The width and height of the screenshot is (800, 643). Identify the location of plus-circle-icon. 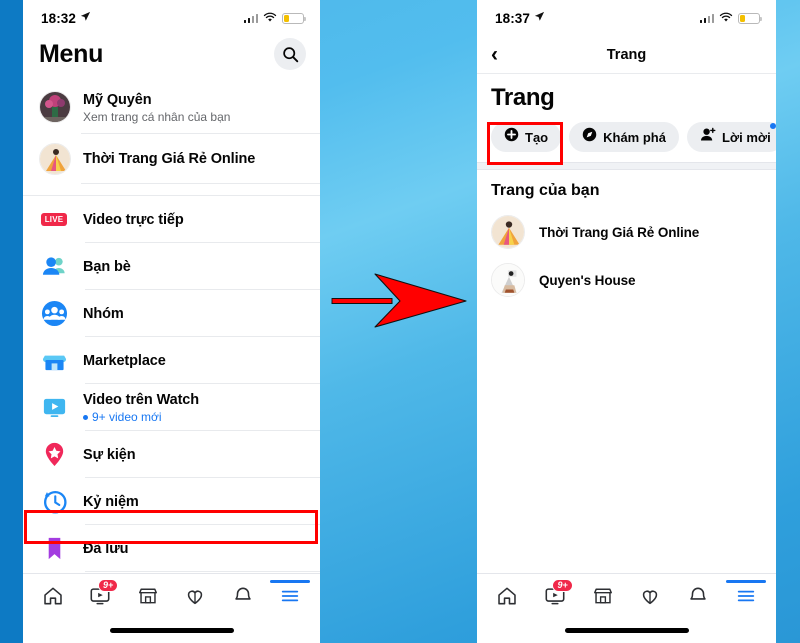
(511, 137).